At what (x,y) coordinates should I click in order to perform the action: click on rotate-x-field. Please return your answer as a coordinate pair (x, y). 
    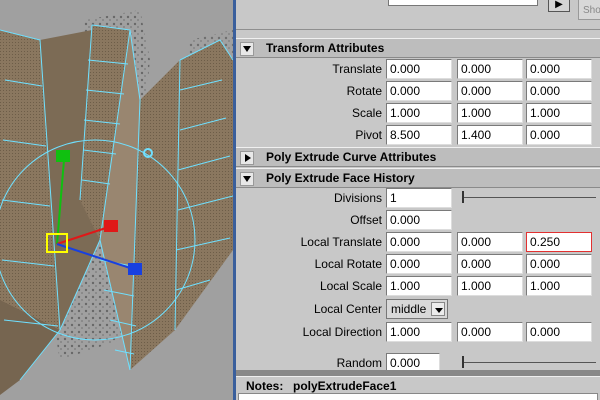
    Looking at the image, I should click on (419, 91).